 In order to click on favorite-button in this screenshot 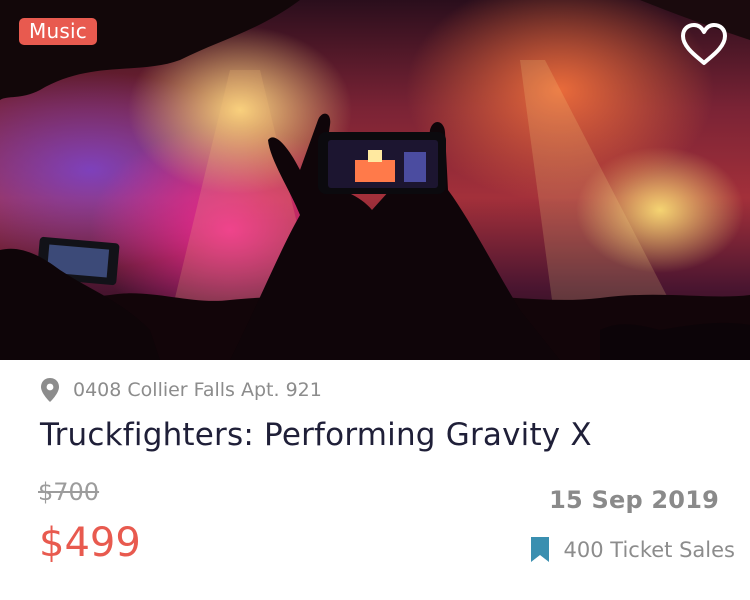, I will do `click(704, 44)`.